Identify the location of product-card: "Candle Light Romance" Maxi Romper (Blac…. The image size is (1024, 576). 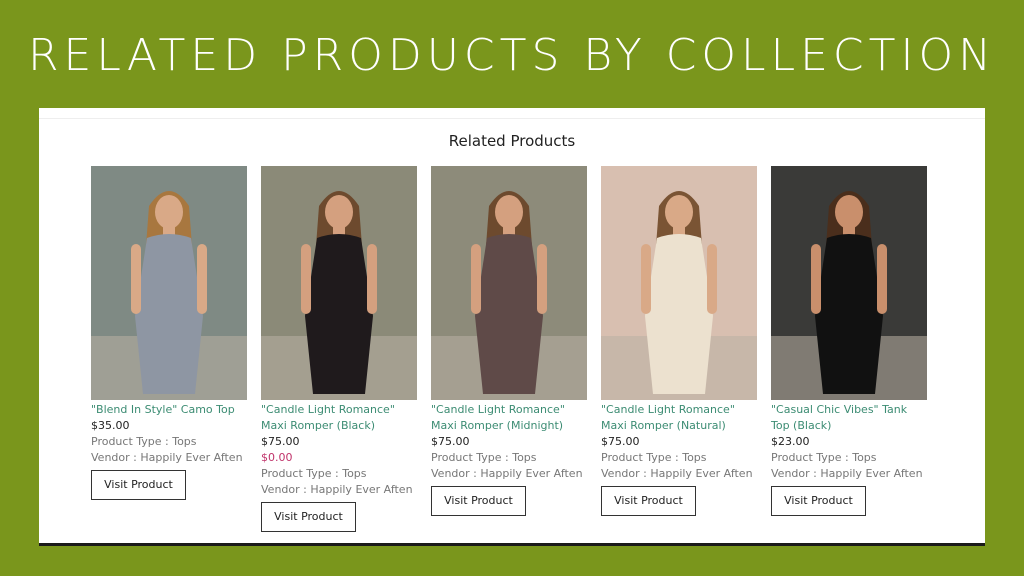
(339, 349).